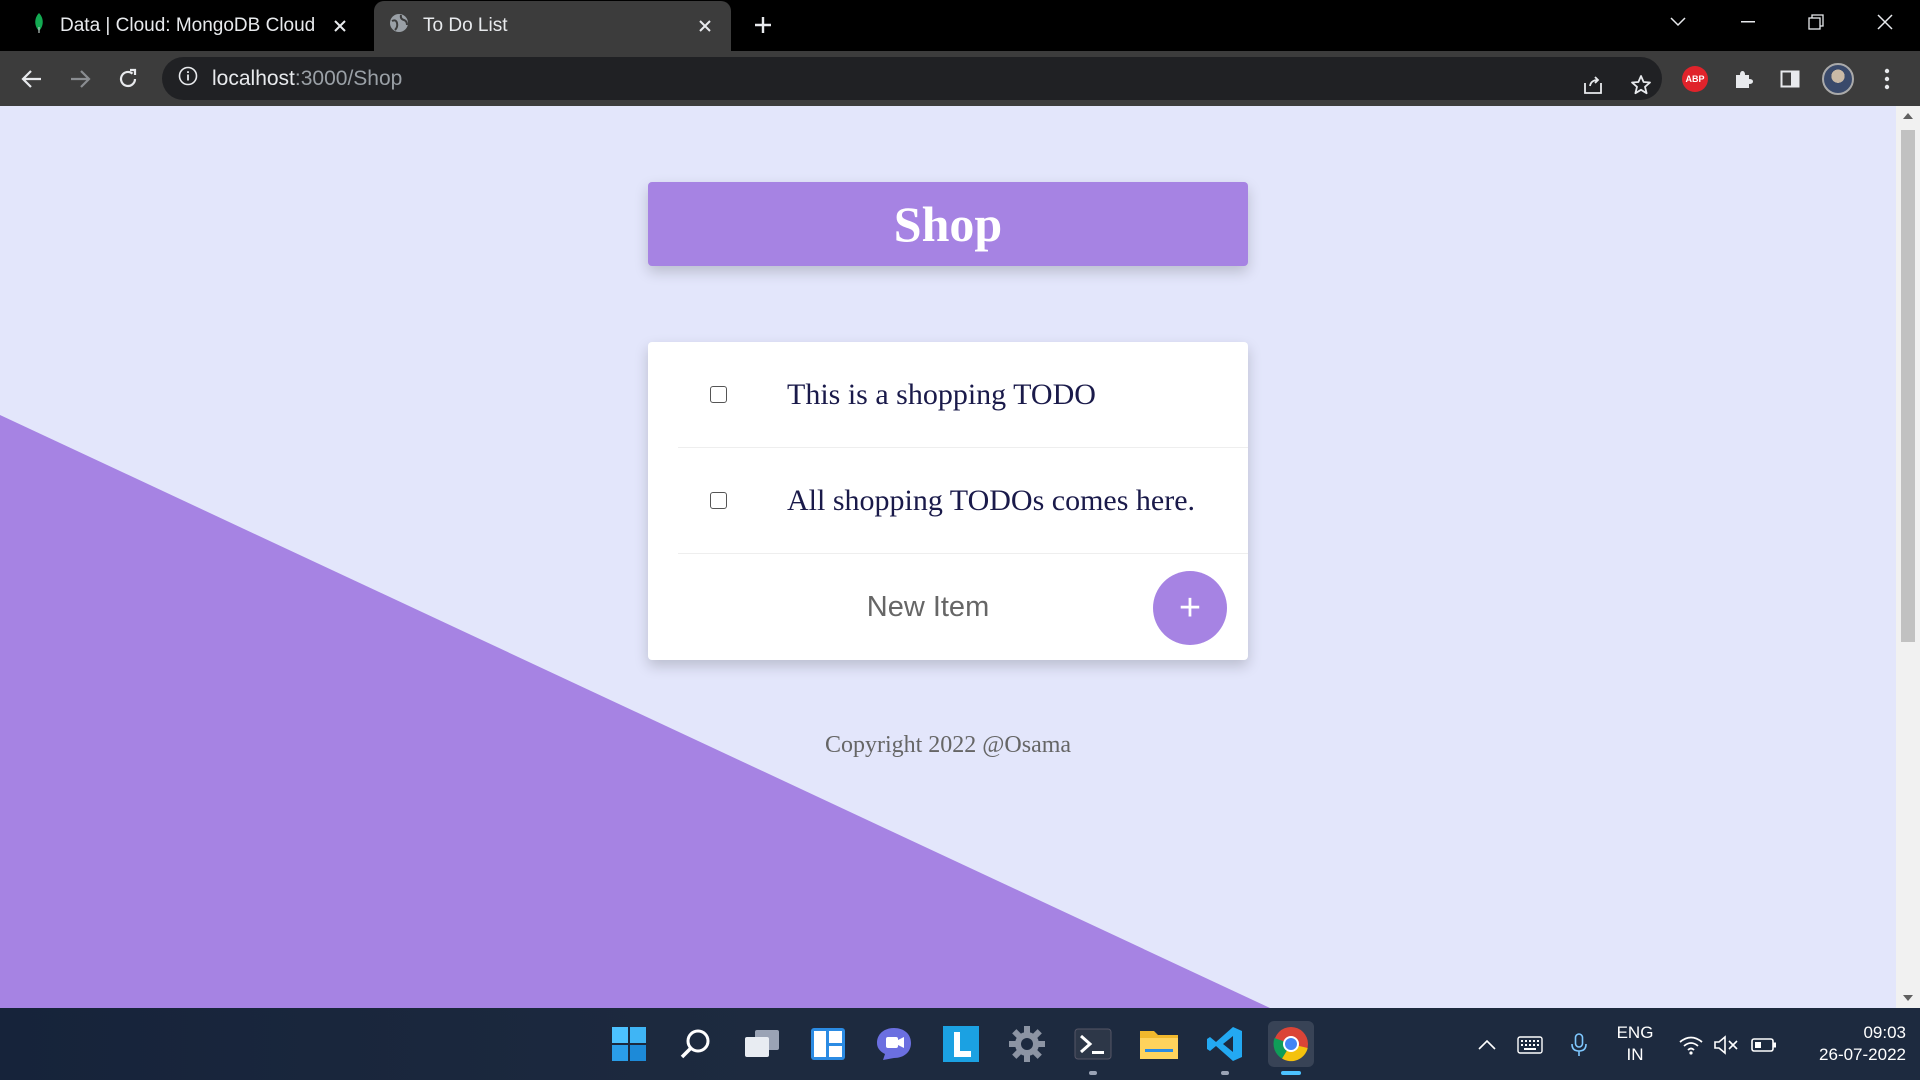  What do you see at coordinates (1579, 1045) in the screenshot?
I see `microphone-icon` at bounding box center [1579, 1045].